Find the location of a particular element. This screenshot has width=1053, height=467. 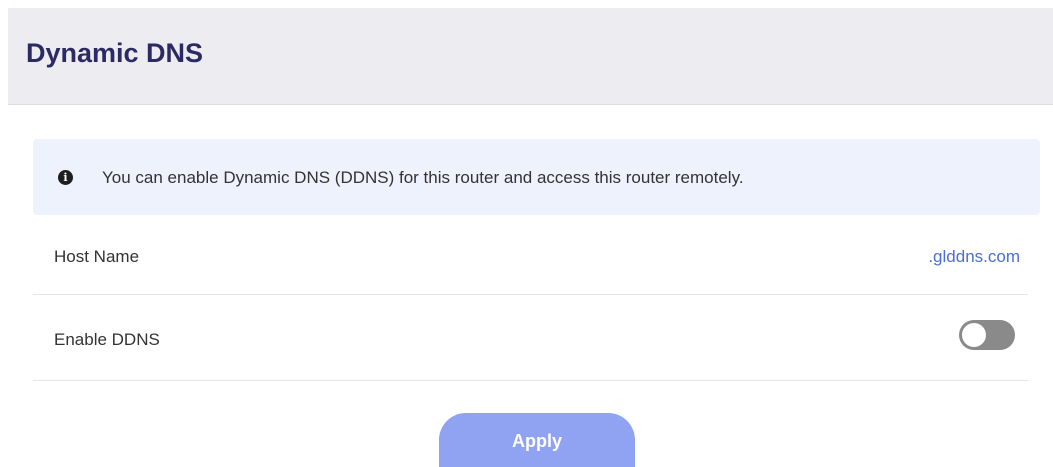

host-name-row: Host Name .glddns.com is located at coordinates (530, 258).